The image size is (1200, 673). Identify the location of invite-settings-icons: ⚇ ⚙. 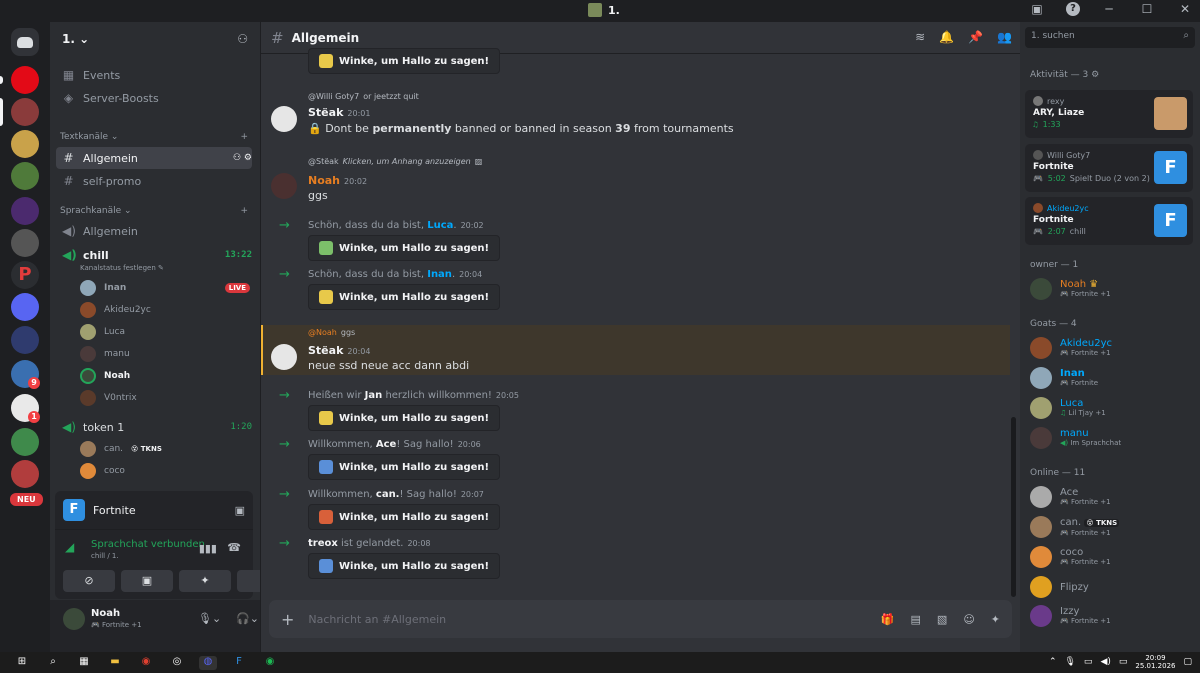
(242, 158).